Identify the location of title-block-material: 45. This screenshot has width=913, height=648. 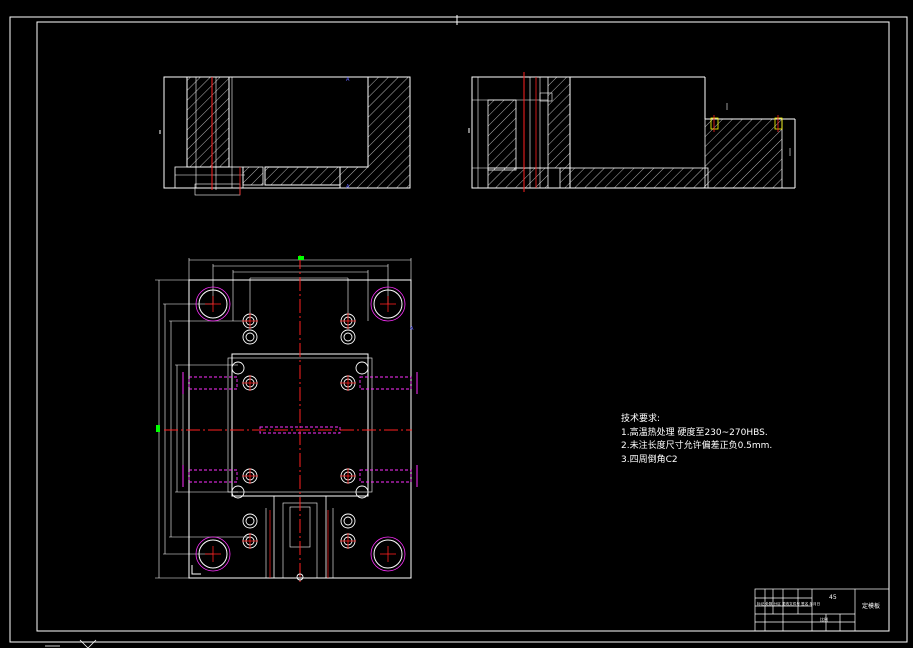
(833, 597).